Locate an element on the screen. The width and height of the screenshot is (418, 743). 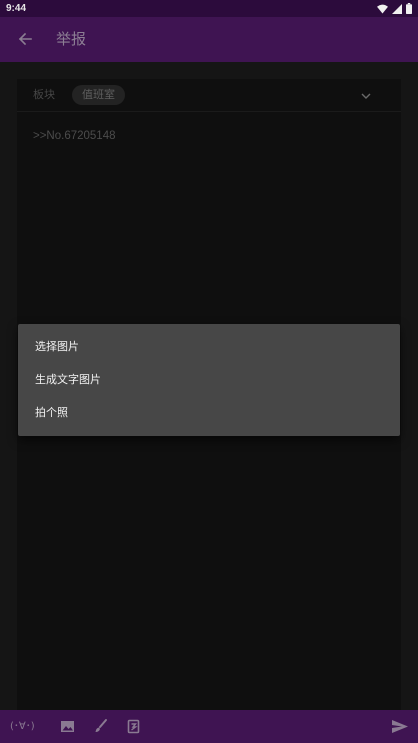
status-time: 9:44 is located at coordinates (16, 8).